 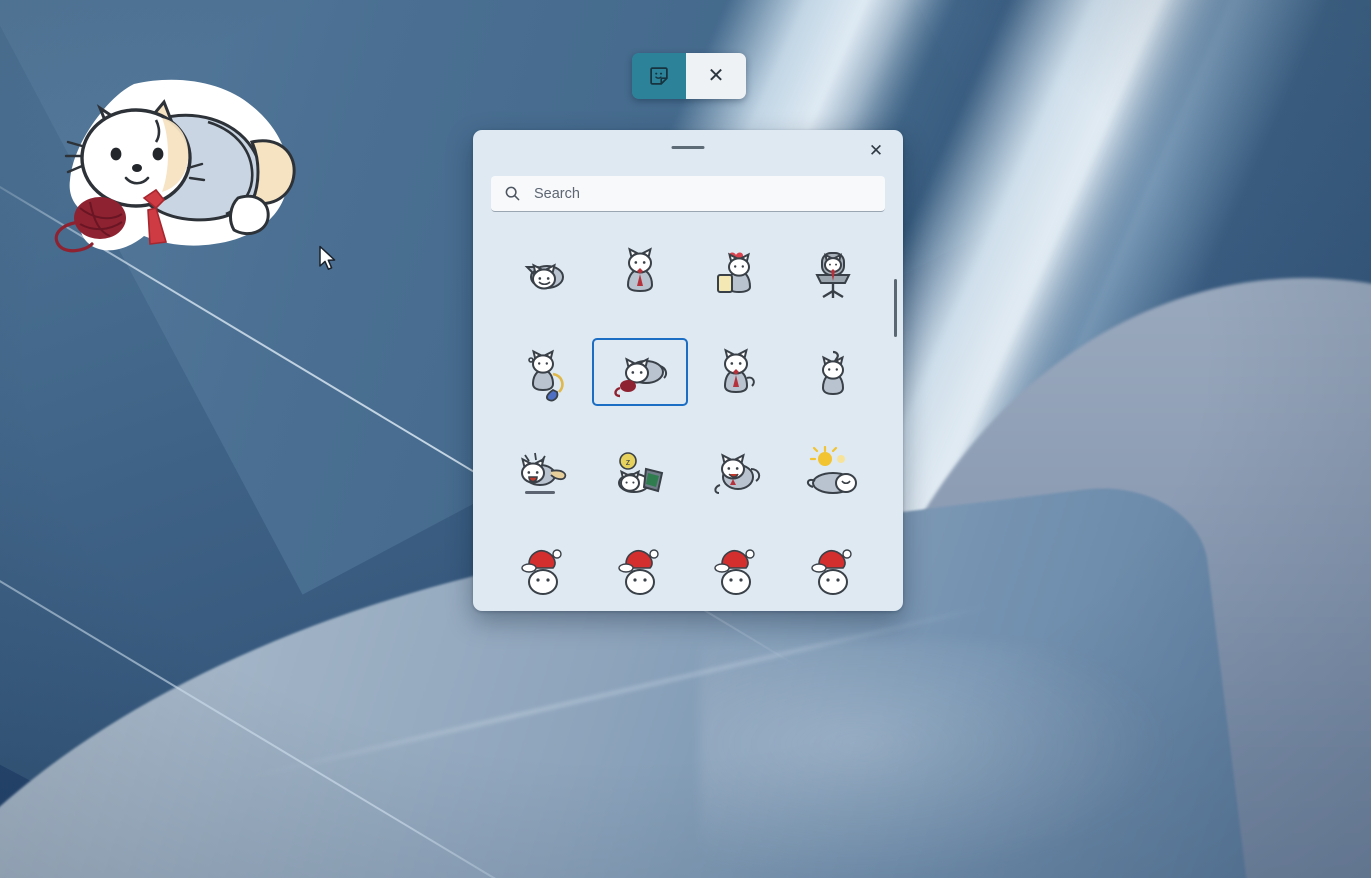 I want to click on cat-in-office-chair-icon, so click(x=833, y=275).